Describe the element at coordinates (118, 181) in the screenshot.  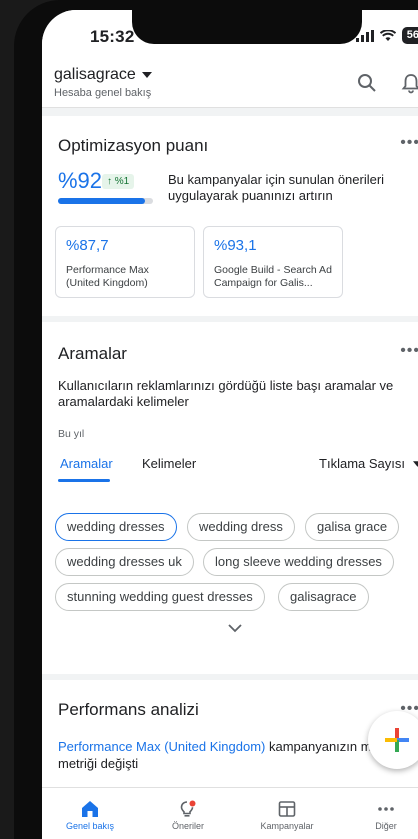
I see `score-change-badge: ↑ %1` at that location.